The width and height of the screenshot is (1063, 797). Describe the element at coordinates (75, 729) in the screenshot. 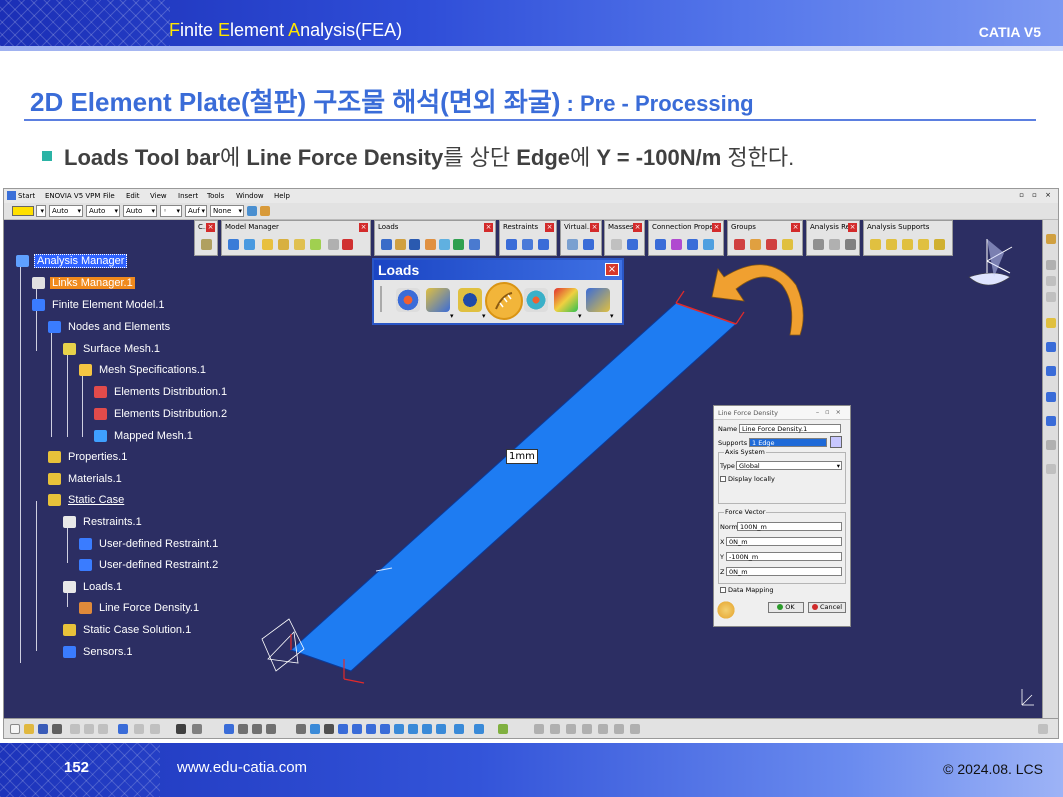

I see `cut-icon` at that location.